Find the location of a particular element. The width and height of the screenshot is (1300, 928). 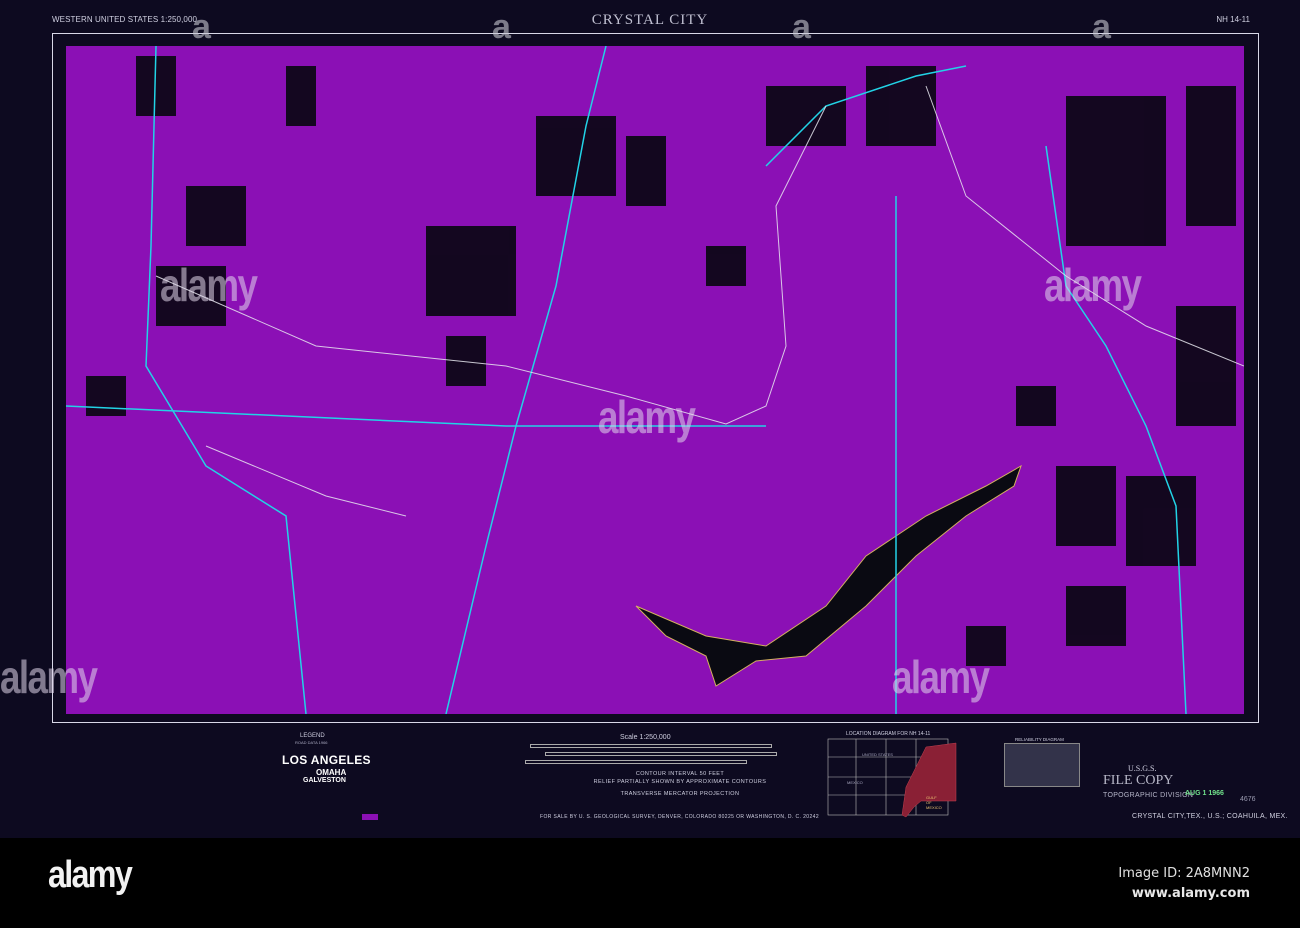

image-id: Image ID: 2A8MNN2 is located at coordinates (1184, 873).